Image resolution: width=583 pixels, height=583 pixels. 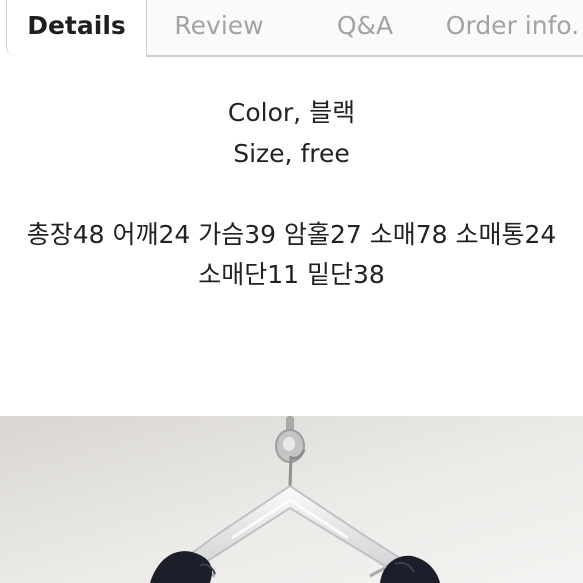 I want to click on tab-qna: Q&A, so click(x=365, y=28).